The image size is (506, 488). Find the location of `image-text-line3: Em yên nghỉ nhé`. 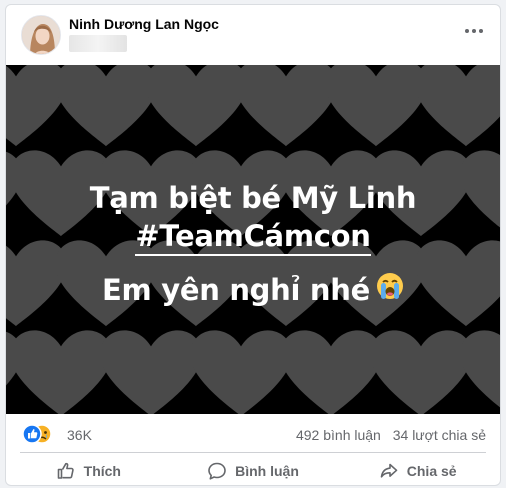

image-text-line3: Em yên nghỉ nhé is located at coordinates (253, 289).